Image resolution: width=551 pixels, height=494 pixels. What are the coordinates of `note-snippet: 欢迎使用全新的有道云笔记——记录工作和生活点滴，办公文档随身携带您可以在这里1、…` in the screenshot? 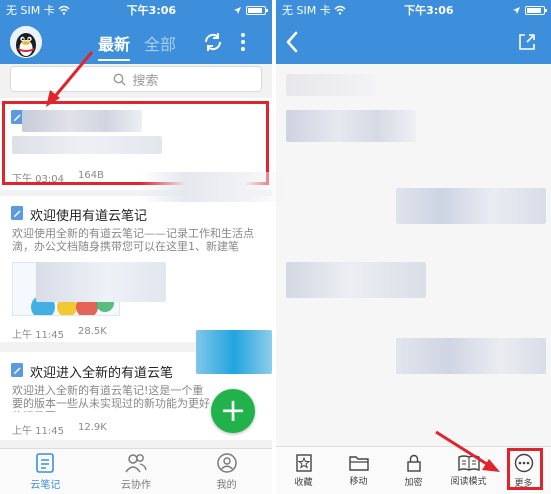 It's located at (133, 240).